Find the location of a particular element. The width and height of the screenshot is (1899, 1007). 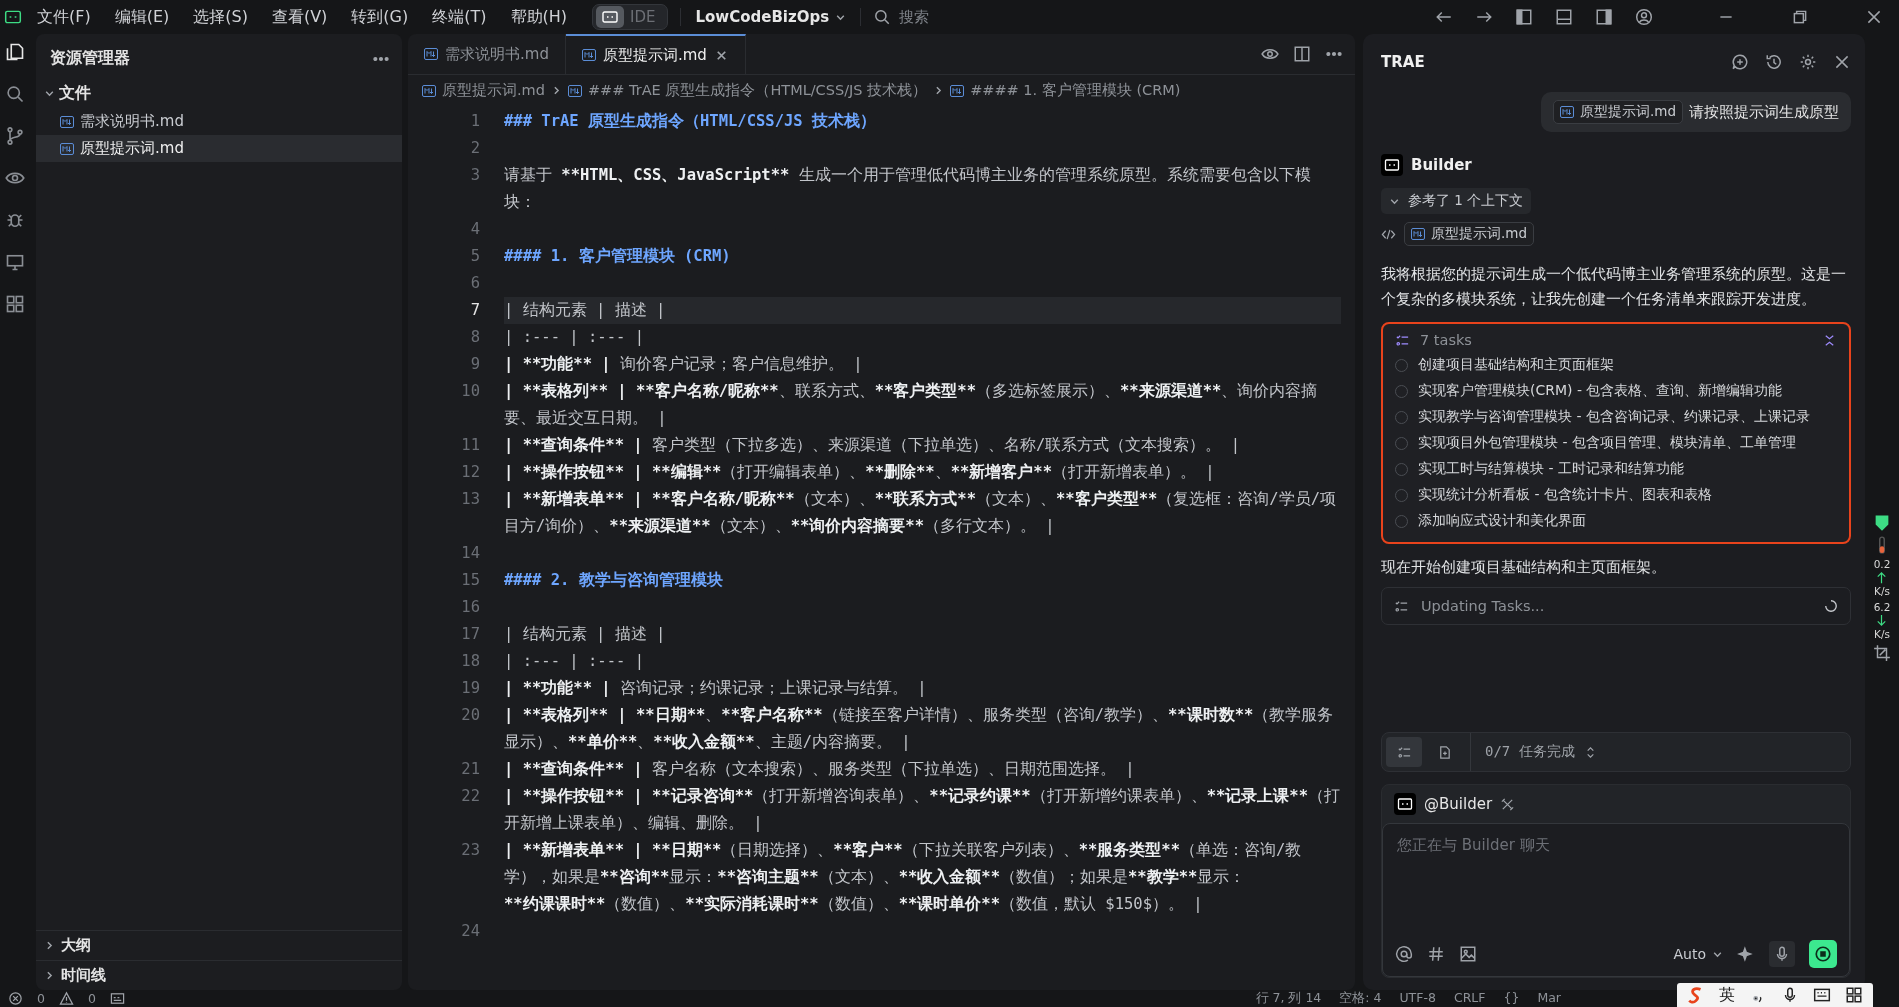

code-line: | **新增表单** | **客户名称/昵称**（文本）、**联系方式**（文本）、**客户类型**（复选框：咨询/学员/项目方/询价）、**来源渠道**（文本）、**询价内容摘要**（多行文本）。 | is located at coordinates (920, 513).